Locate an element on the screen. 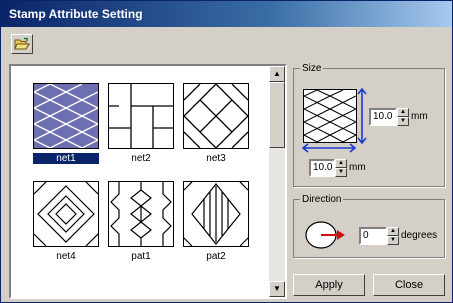  width-field: 10.0 is located at coordinates (322, 168).